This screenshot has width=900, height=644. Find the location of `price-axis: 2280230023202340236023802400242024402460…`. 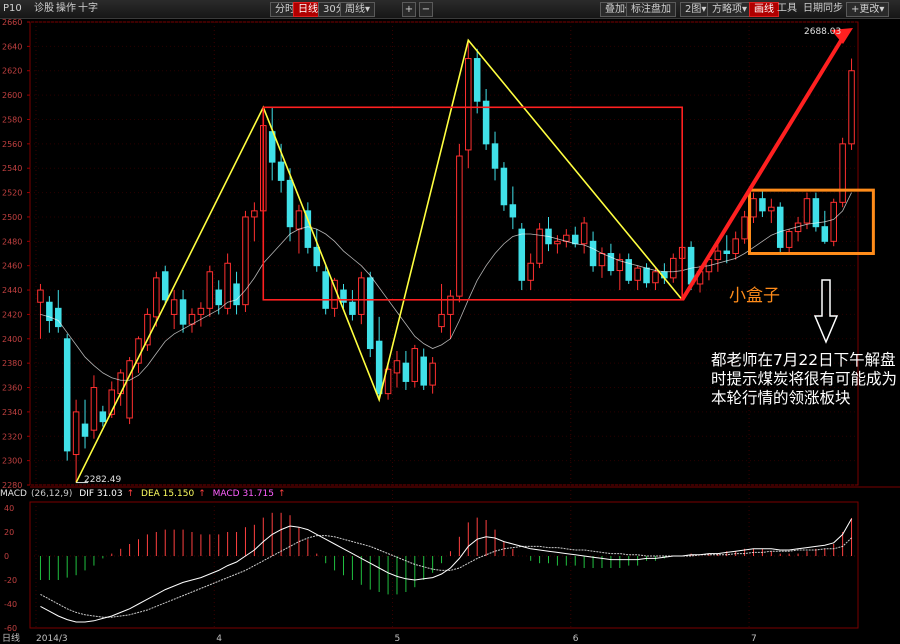

price-axis: 2280230023202340236023802400242024402460… is located at coordinates (16, 254).